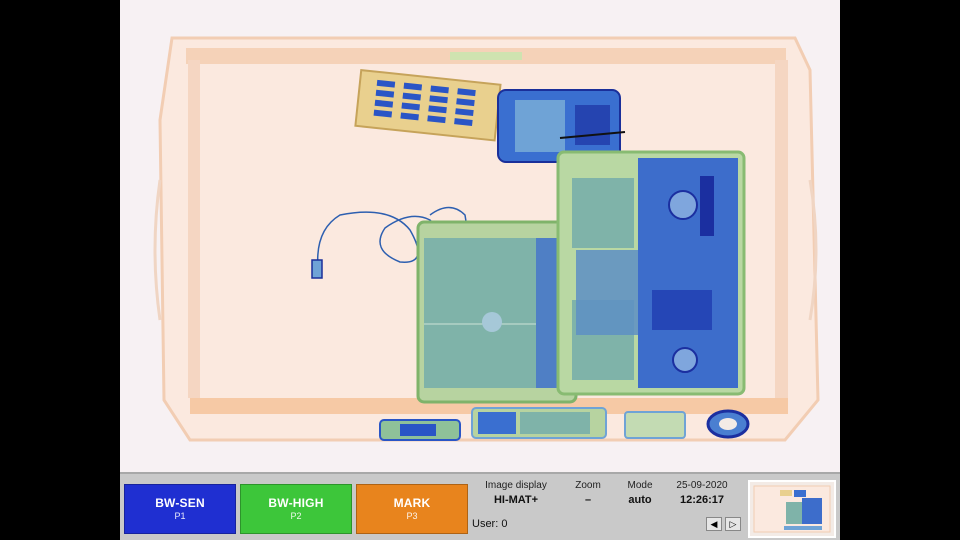 This screenshot has width=960, height=540. I want to click on bw-sen-label: BW-SEN, so click(180, 503).